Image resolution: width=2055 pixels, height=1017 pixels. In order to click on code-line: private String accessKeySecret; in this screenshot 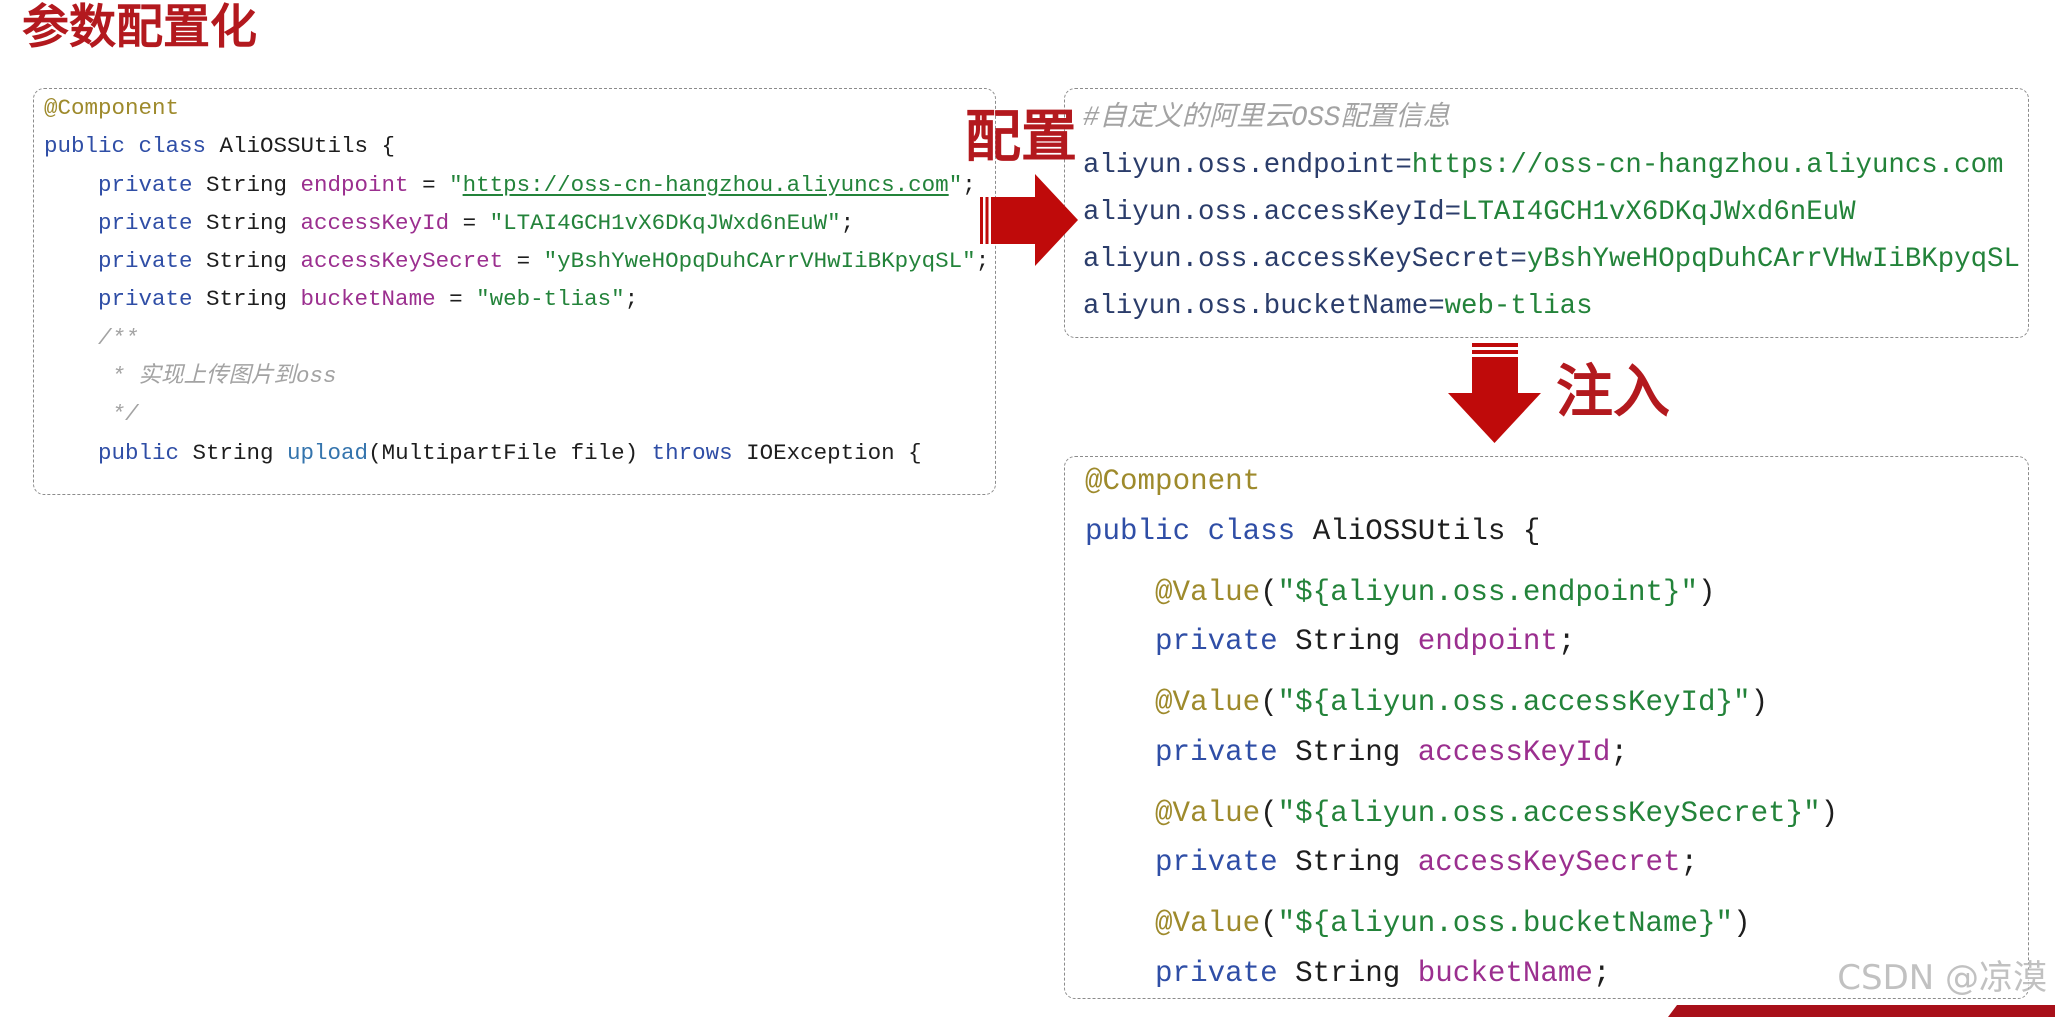, I will do `click(1556, 863)`.